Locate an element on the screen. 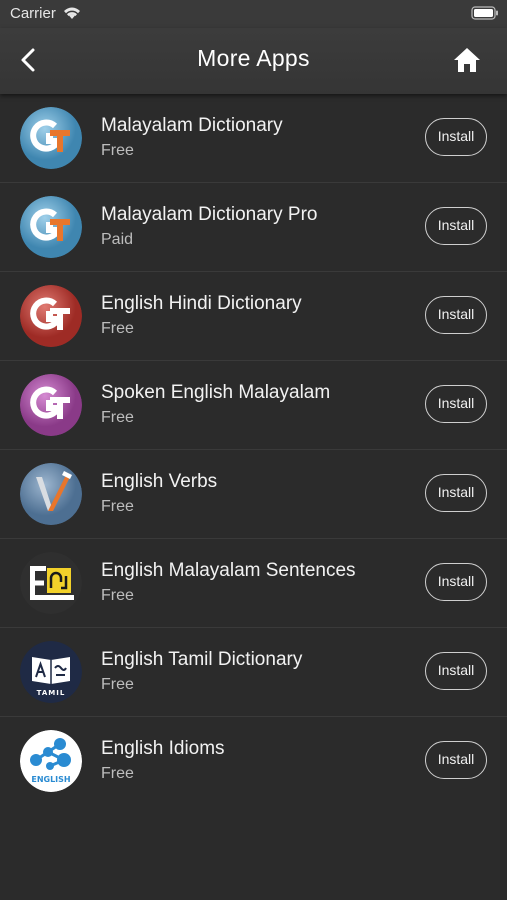 The height and width of the screenshot is (900, 507). verbs-logo-icon is located at coordinates (51, 494).